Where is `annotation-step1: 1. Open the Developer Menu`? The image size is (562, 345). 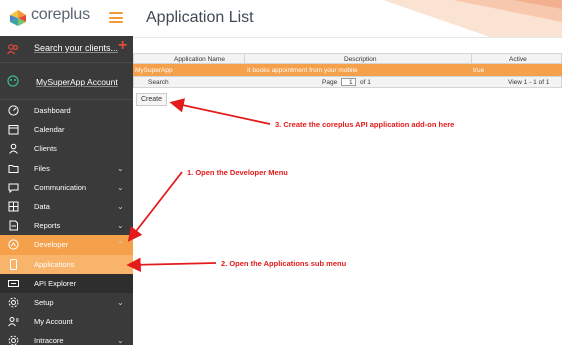 annotation-step1: 1. Open the Developer Menu is located at coordinates (237, 172).